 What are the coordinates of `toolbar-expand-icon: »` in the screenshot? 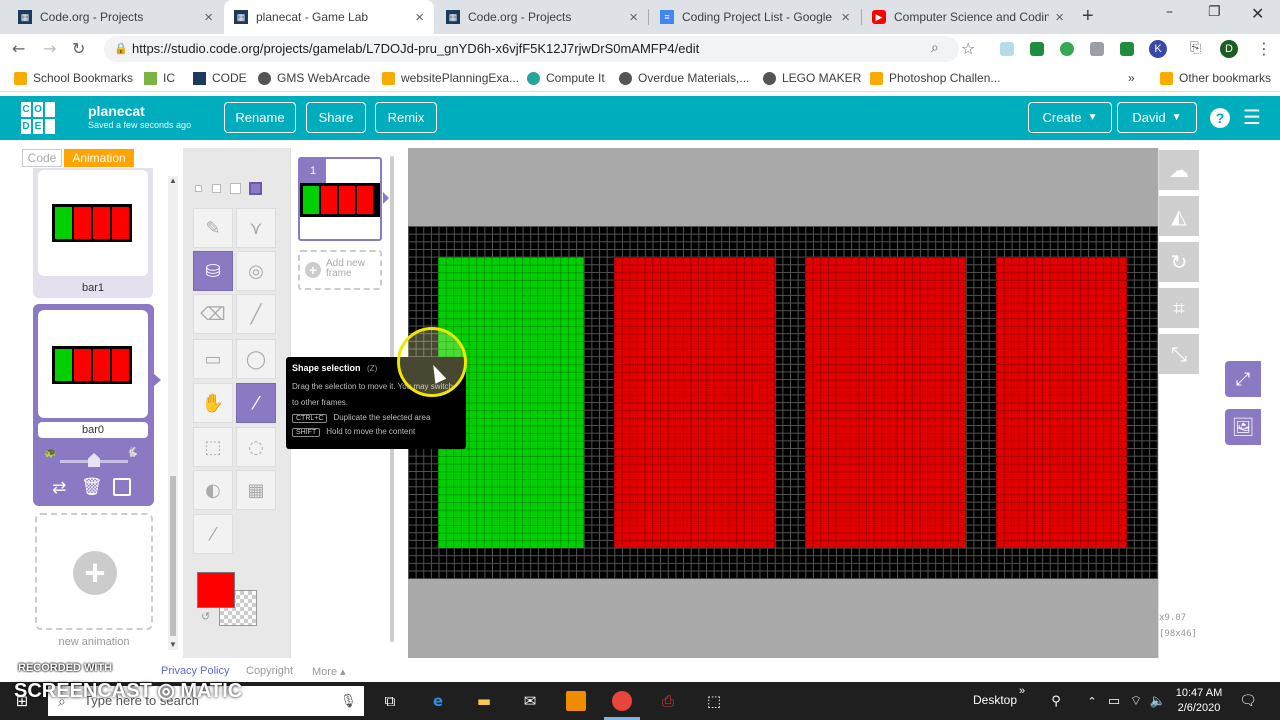 It's located at (1022, 691).